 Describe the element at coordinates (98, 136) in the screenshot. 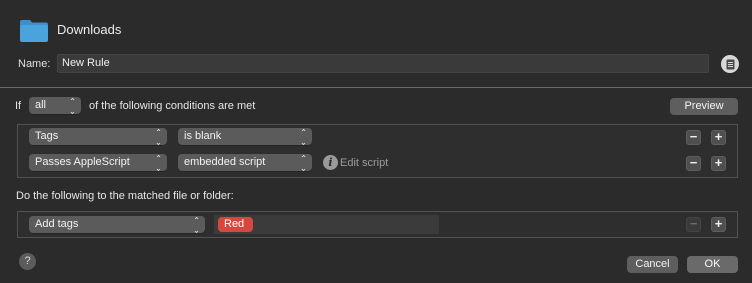

I see `condition-attribute-select: Tags ⌃ ⌃` at that location.